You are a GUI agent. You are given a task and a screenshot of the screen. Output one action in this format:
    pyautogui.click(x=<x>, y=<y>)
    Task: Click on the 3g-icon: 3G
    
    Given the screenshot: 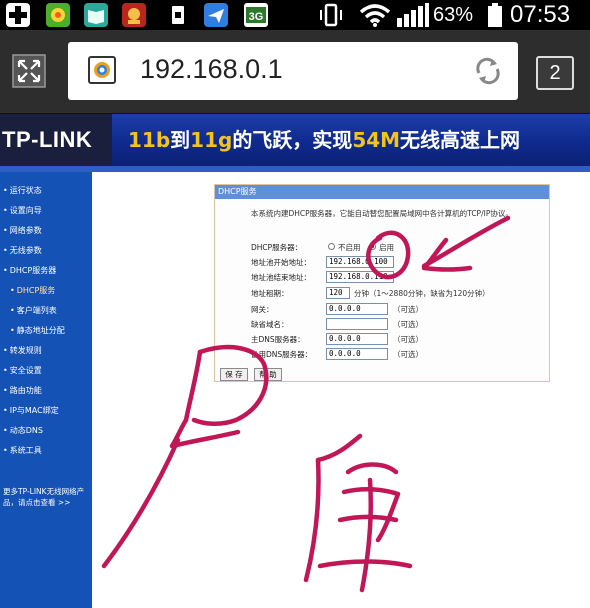 What is the action you would take?
    pyautogui.click(x=256, y=15)
    